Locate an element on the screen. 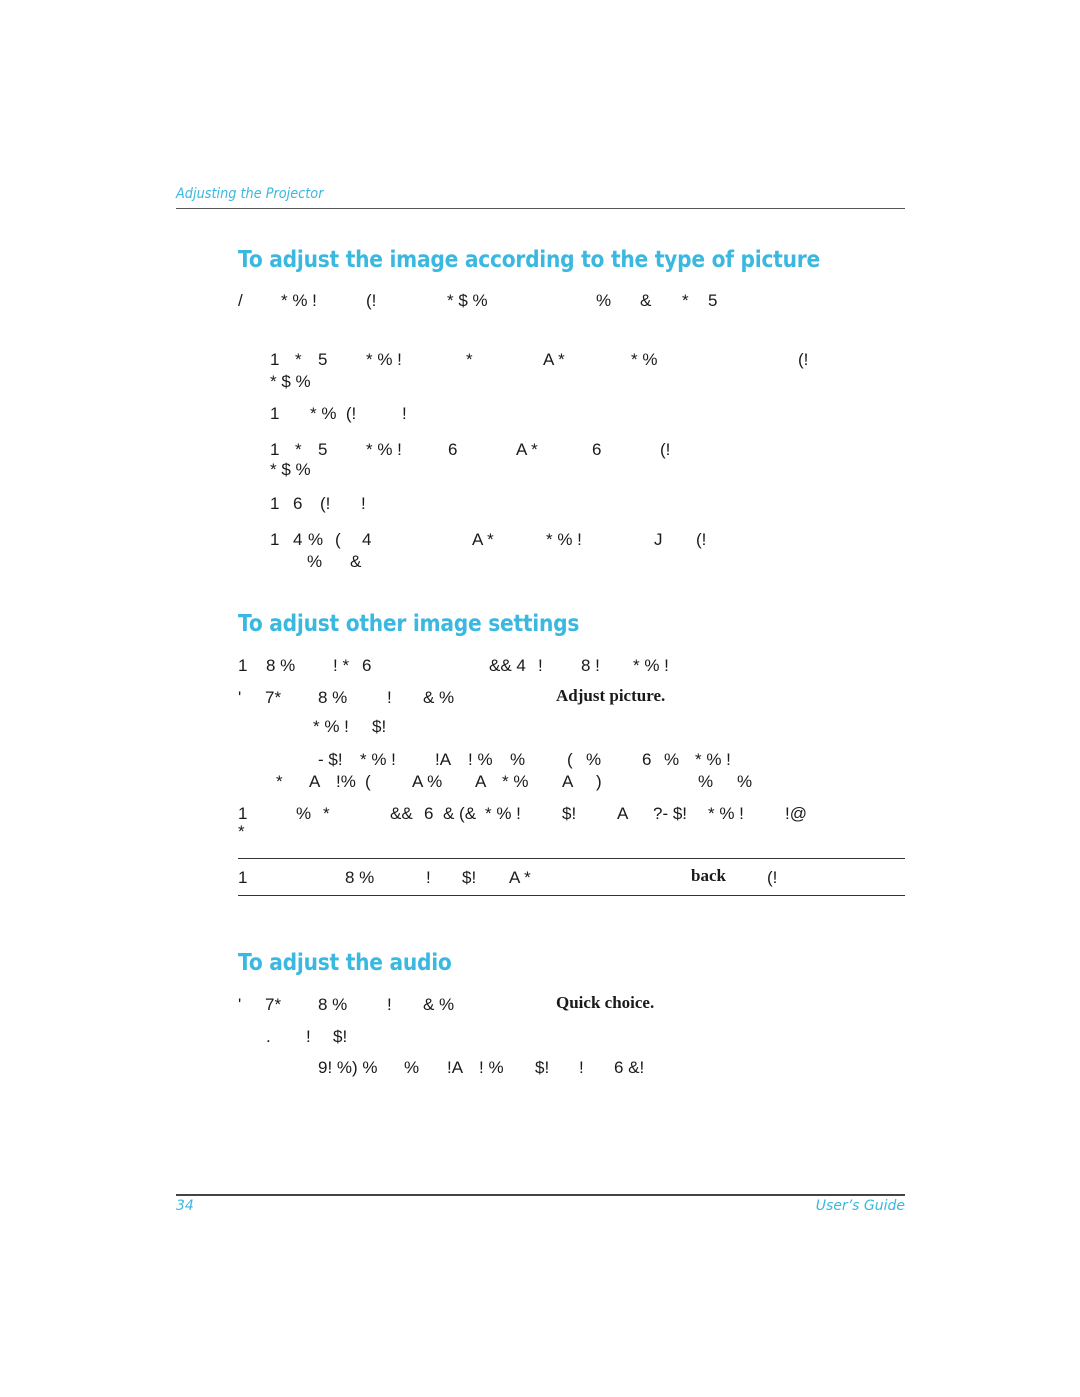 Image resolution: width=1080 pixels, height=1397 pixels. glyph: 9! %) % is located at coordinates (348, 1067).